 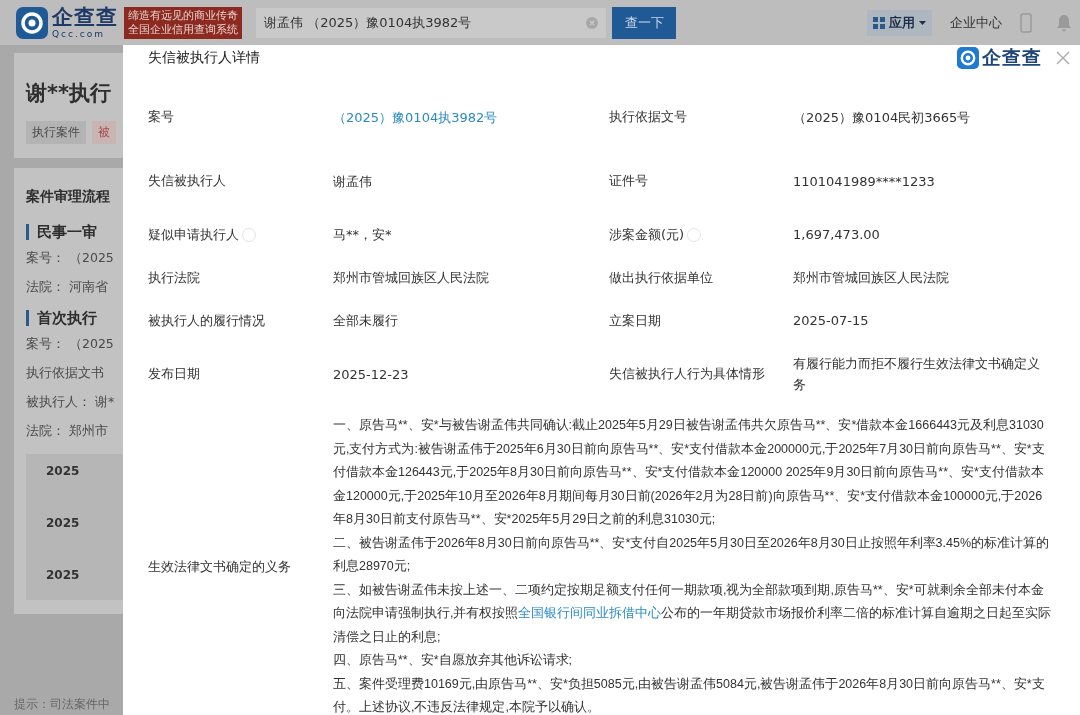 I want to click on field-label: 被执行人：, so click(x=58, y=402).